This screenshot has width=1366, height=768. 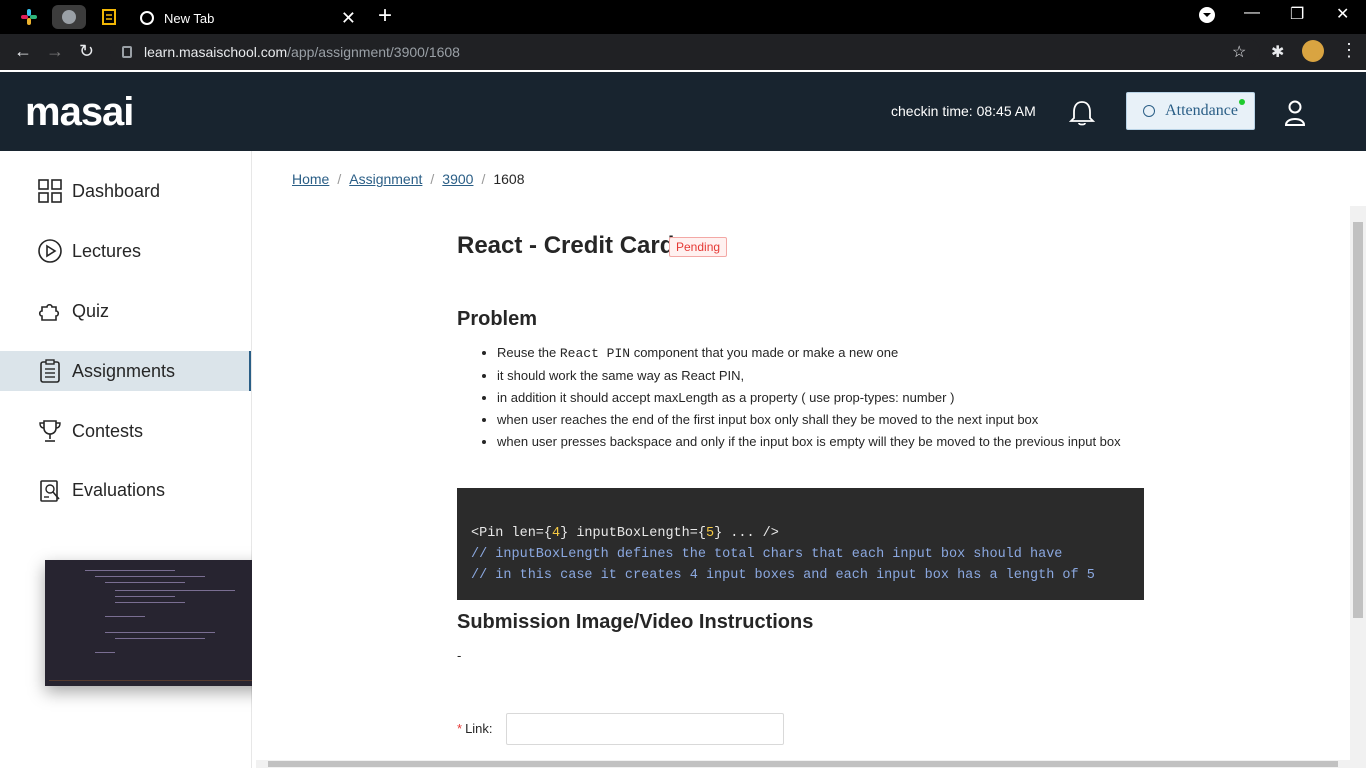 What do you see at coordinates (1239, 52) in the screenshot?
I see `bookmark-star-icon: ☆` at bounding box center [1239, 52].